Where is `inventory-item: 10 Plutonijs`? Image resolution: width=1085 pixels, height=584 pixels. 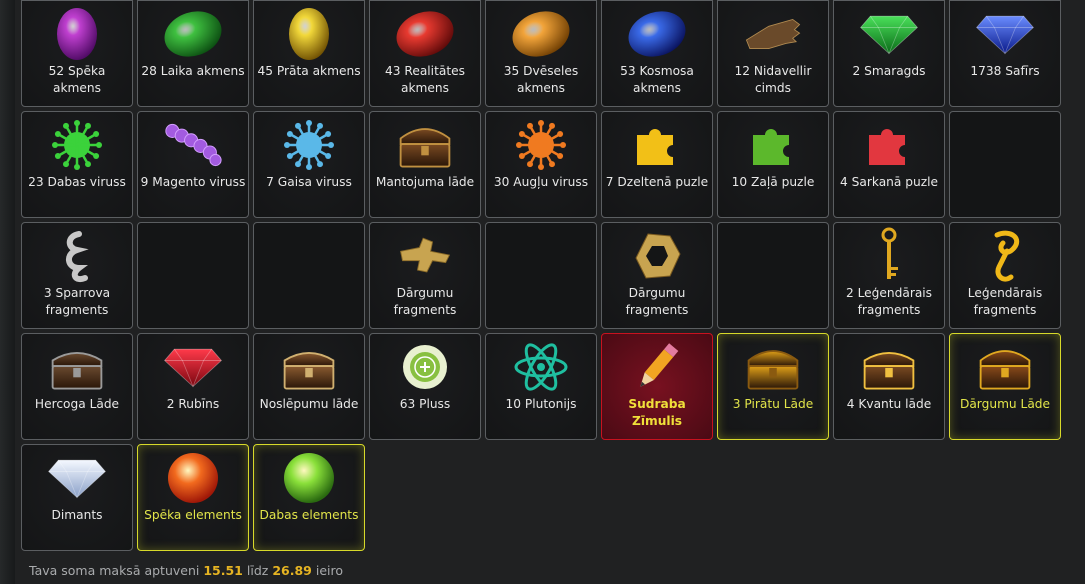
inventory-item: 10 Plutonijs is located at coordinates (541, 386).